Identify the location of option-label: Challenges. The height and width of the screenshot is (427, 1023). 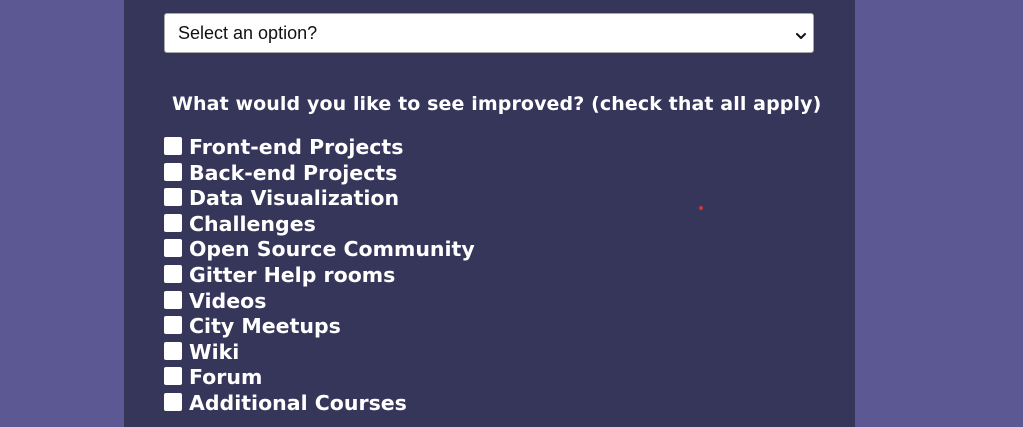
(252, 223).